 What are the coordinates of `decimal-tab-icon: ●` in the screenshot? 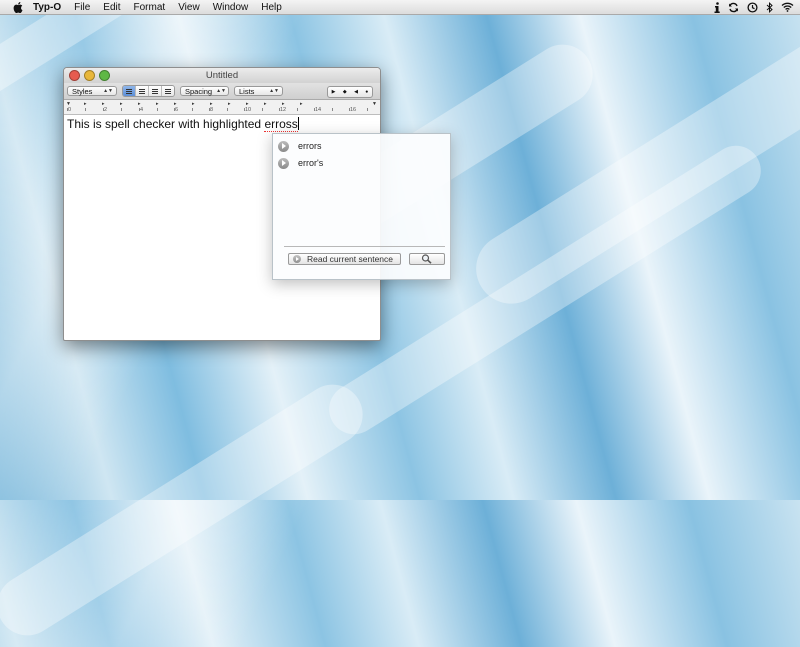 It's located at (366, 92).